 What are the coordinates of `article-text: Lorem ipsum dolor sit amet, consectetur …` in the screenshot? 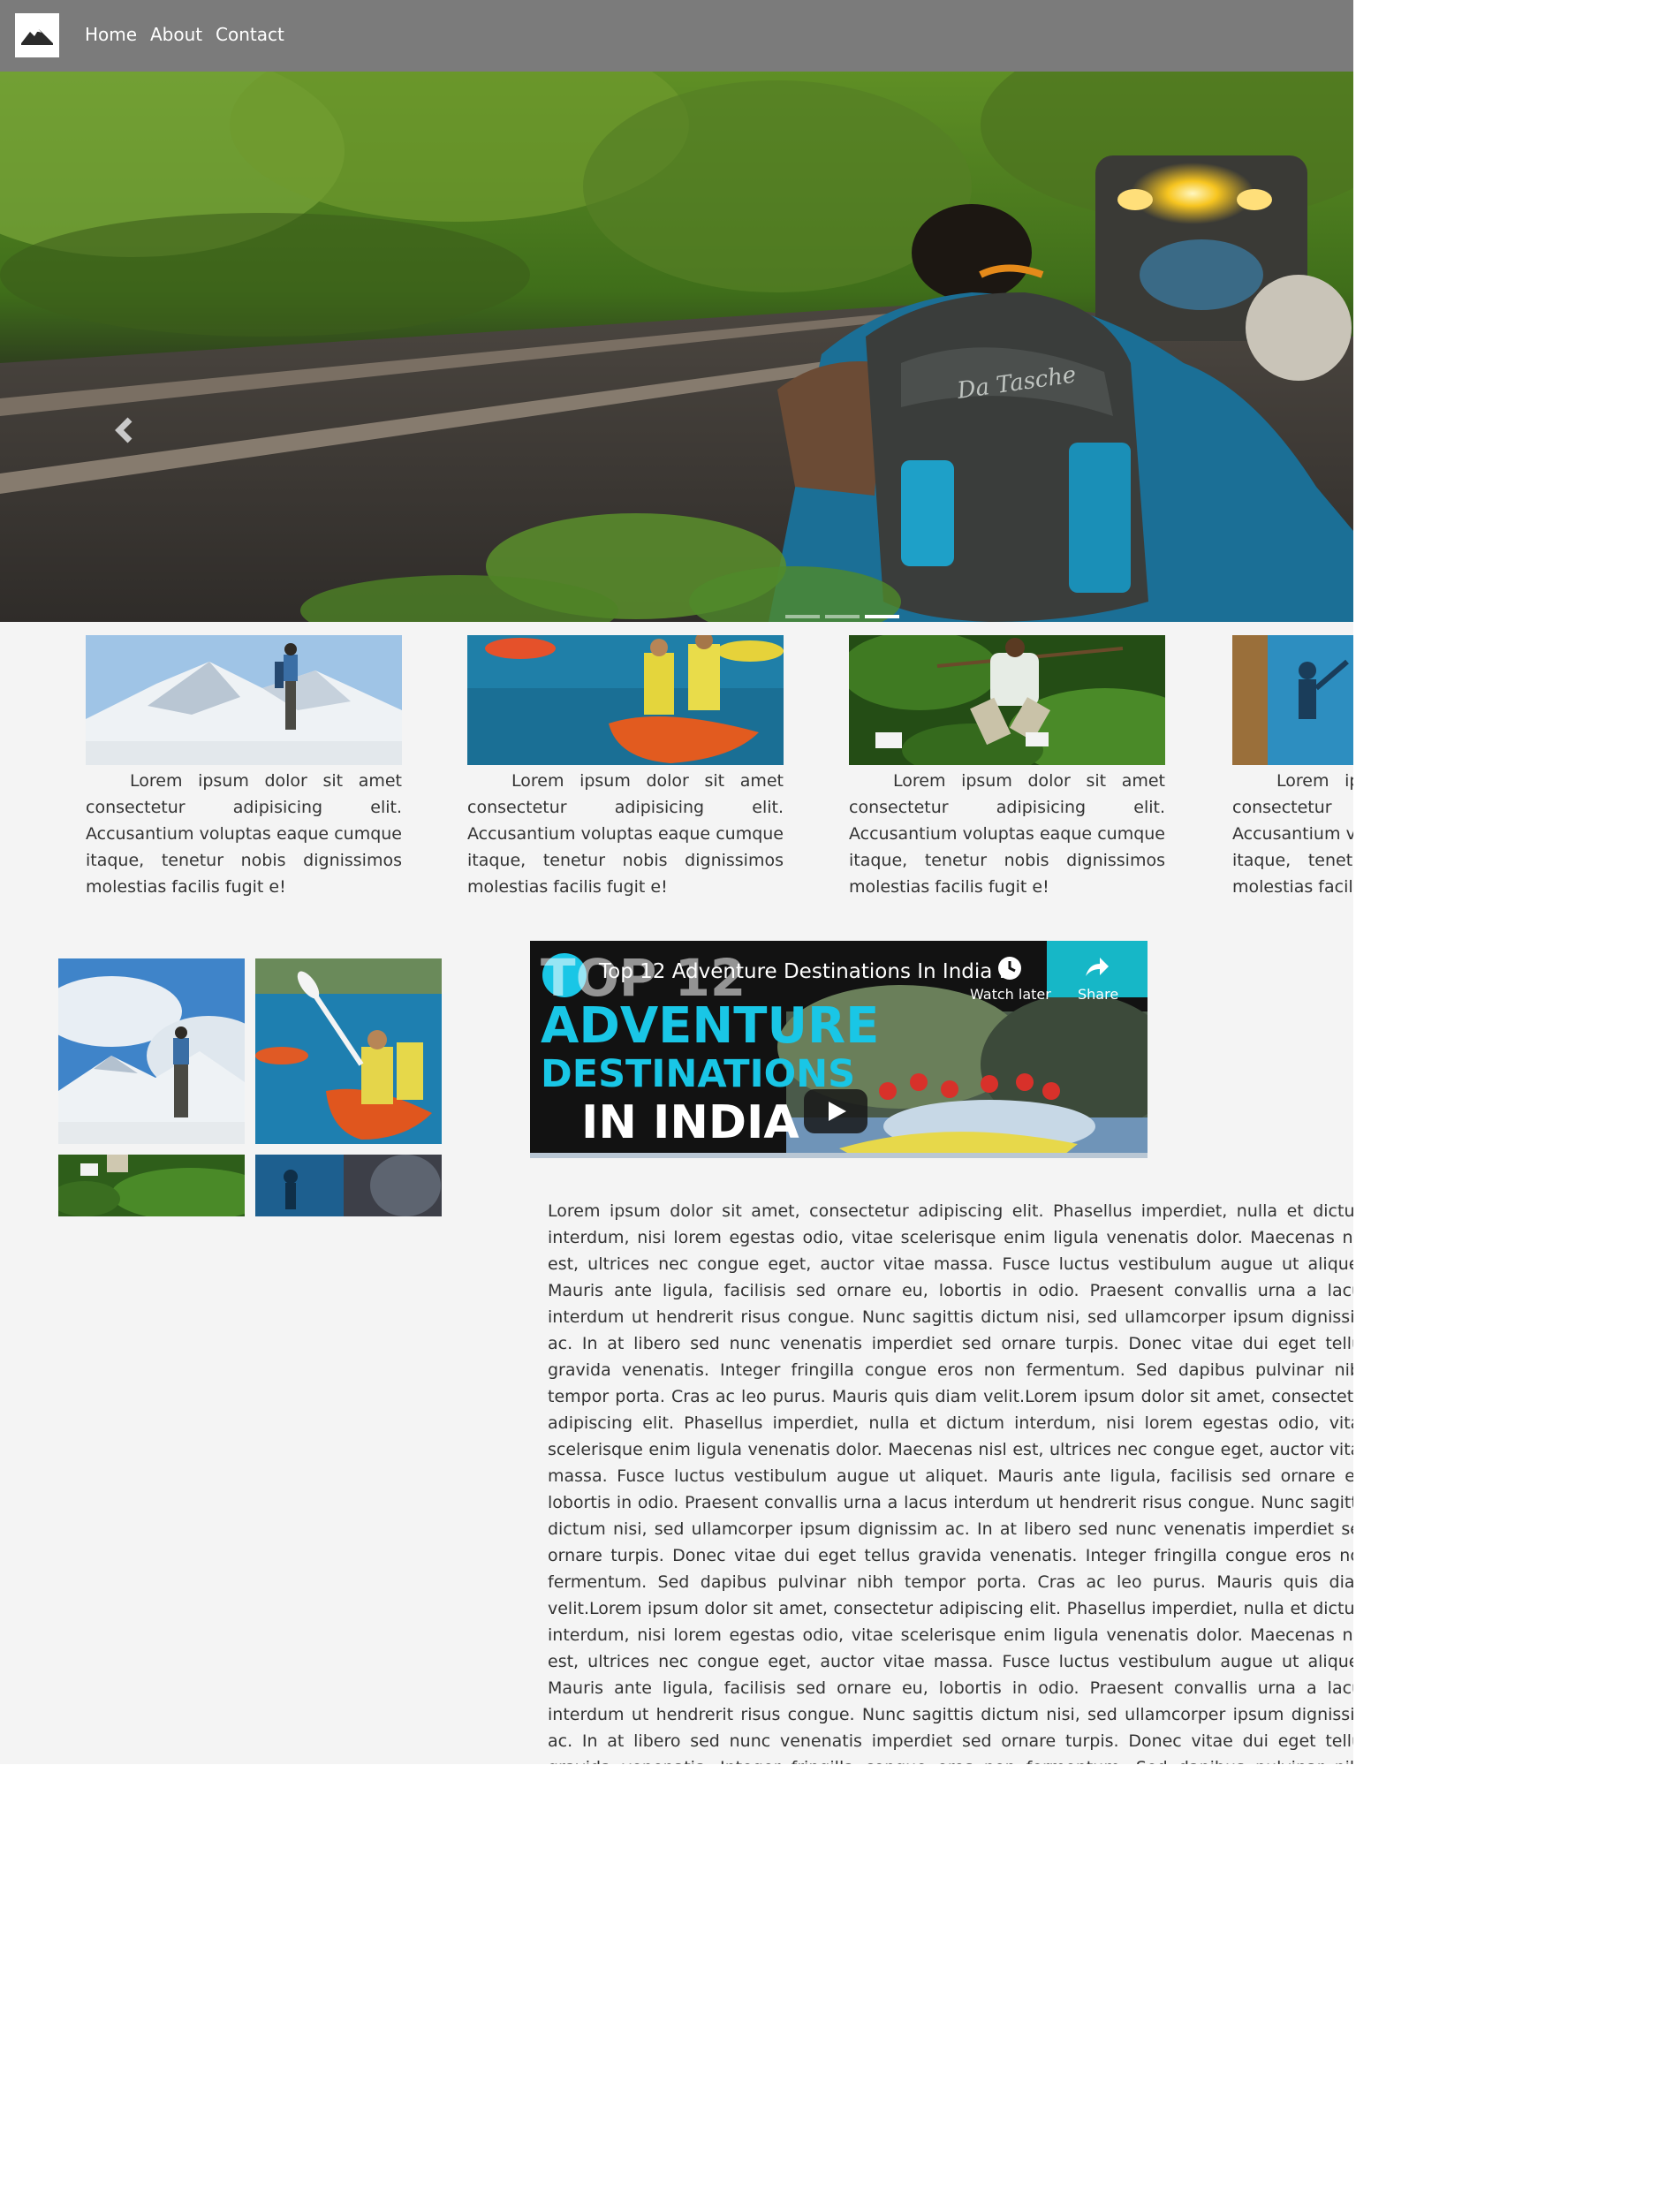 It's located at (951, 1482).